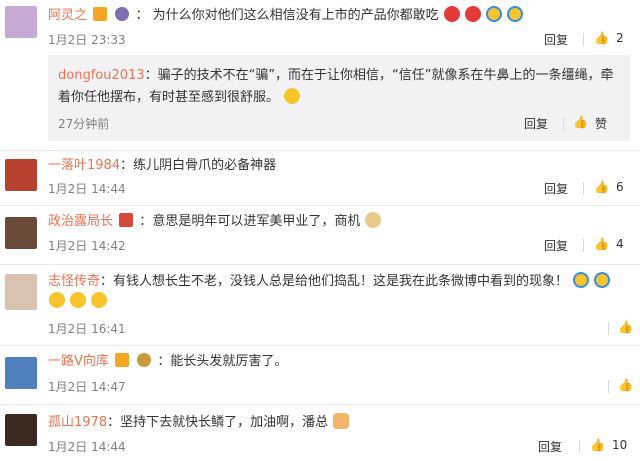  Describe the element at coordinates (292, 96) in the screenshot. I see `laugh-icon` at that location.